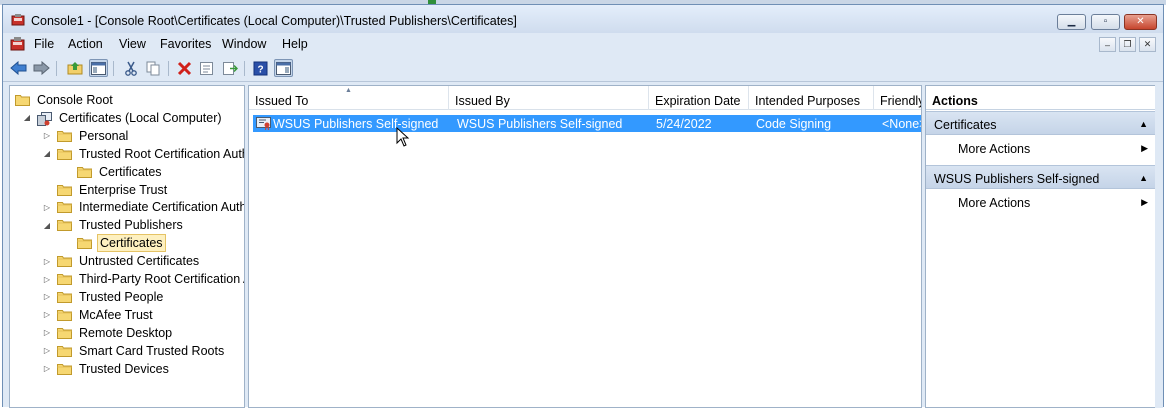 The height and width of the screenshot is (408, 1166). Describe the element at coordinates (140, 117) in the screenshot. I see `tree-item-label: Certificates (Local Computer)` at that location.